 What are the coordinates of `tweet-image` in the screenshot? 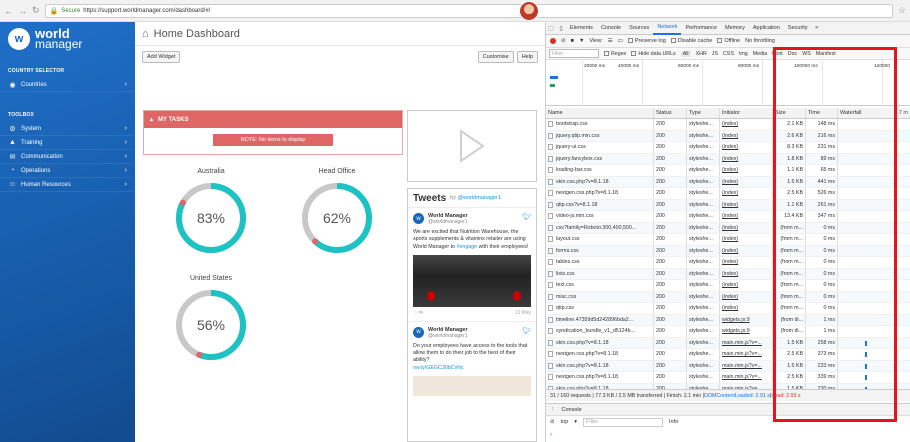 It's located at (472, 280).